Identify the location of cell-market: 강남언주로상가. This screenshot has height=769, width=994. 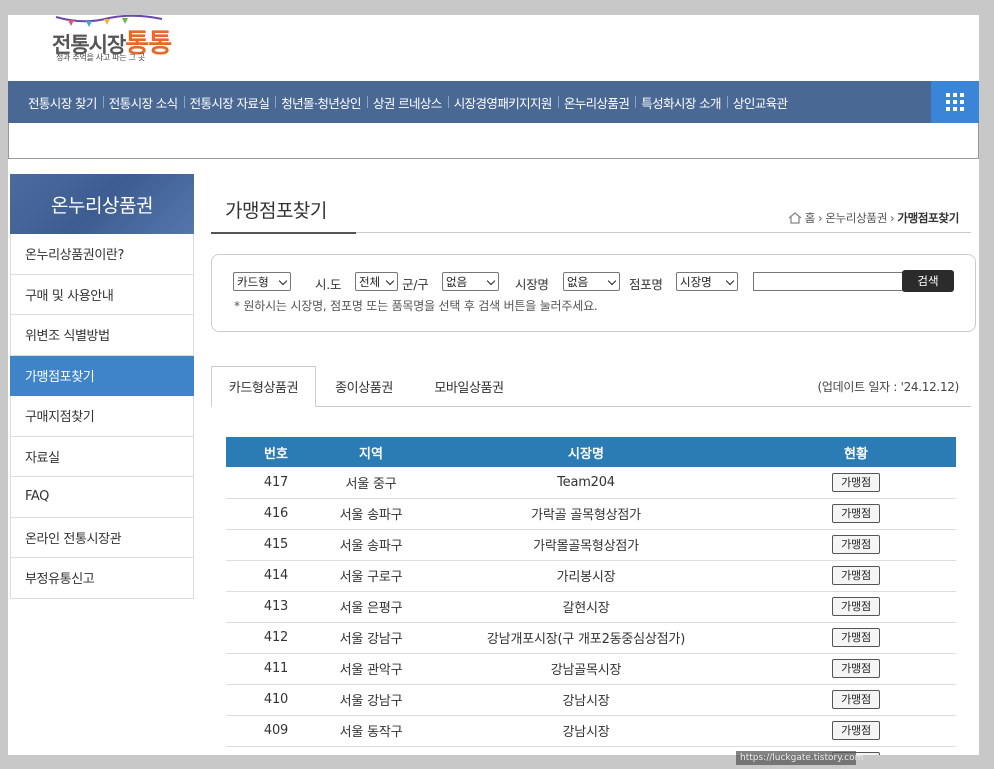
(586, 750).